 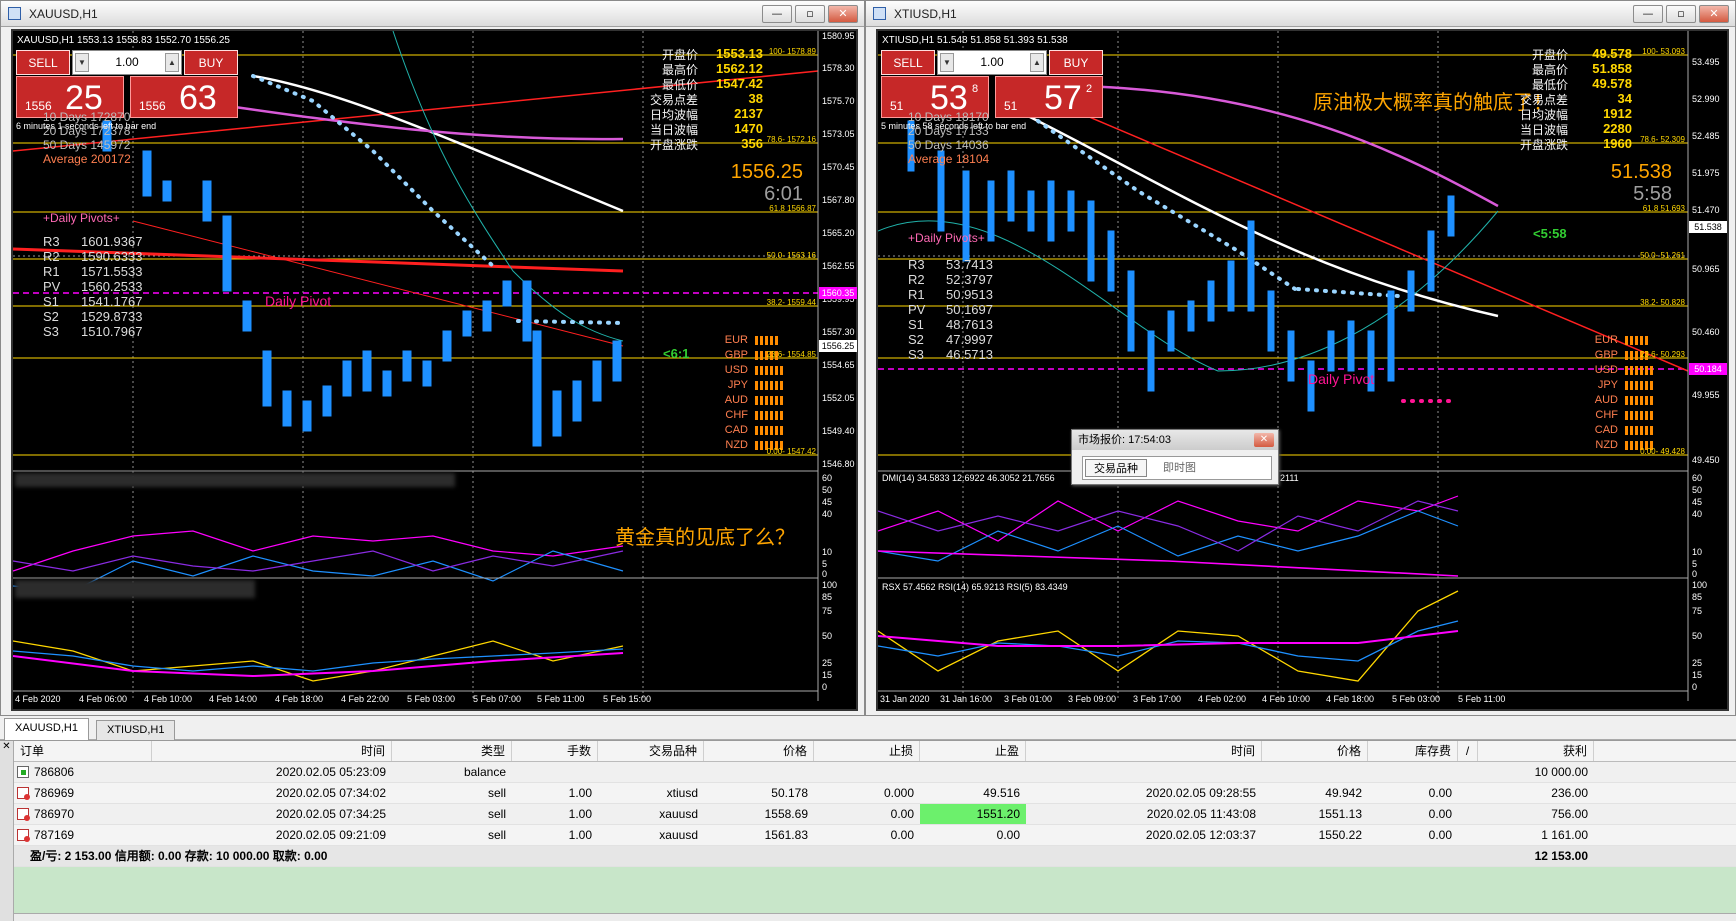 I want to click on popup-tab-strip: 交易品种 即时图, so click(x=1177, y=468).